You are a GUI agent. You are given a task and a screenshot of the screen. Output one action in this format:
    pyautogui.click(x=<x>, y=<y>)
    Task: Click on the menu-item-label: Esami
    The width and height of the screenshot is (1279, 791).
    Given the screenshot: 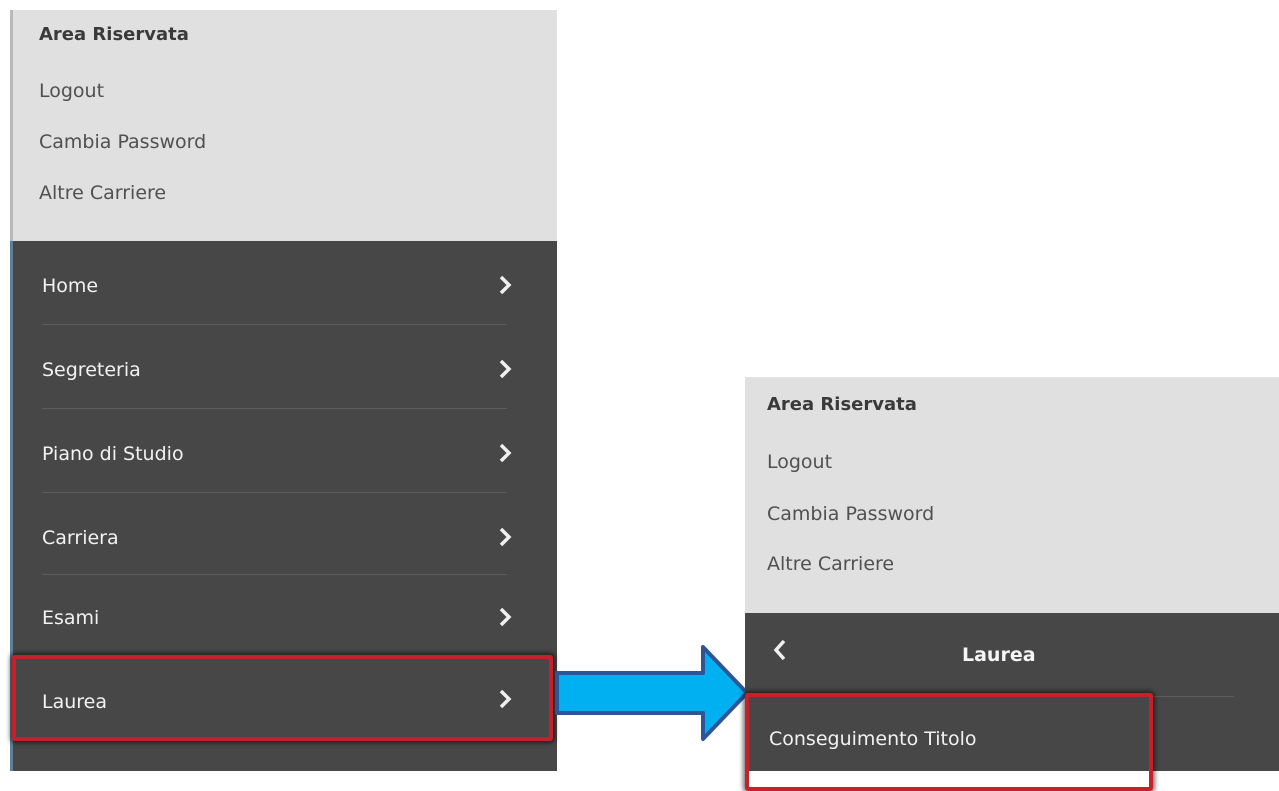 What is the action you would take?
    pyautogui.click(x=71, y=618)
    